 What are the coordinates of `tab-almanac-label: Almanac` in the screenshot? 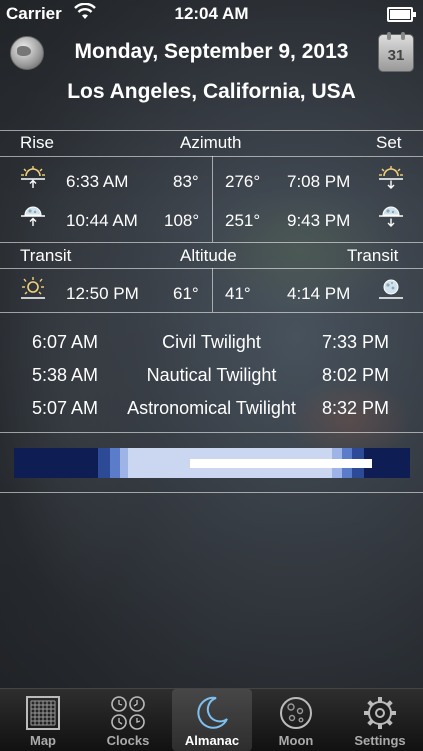 It's located at (212, 740).